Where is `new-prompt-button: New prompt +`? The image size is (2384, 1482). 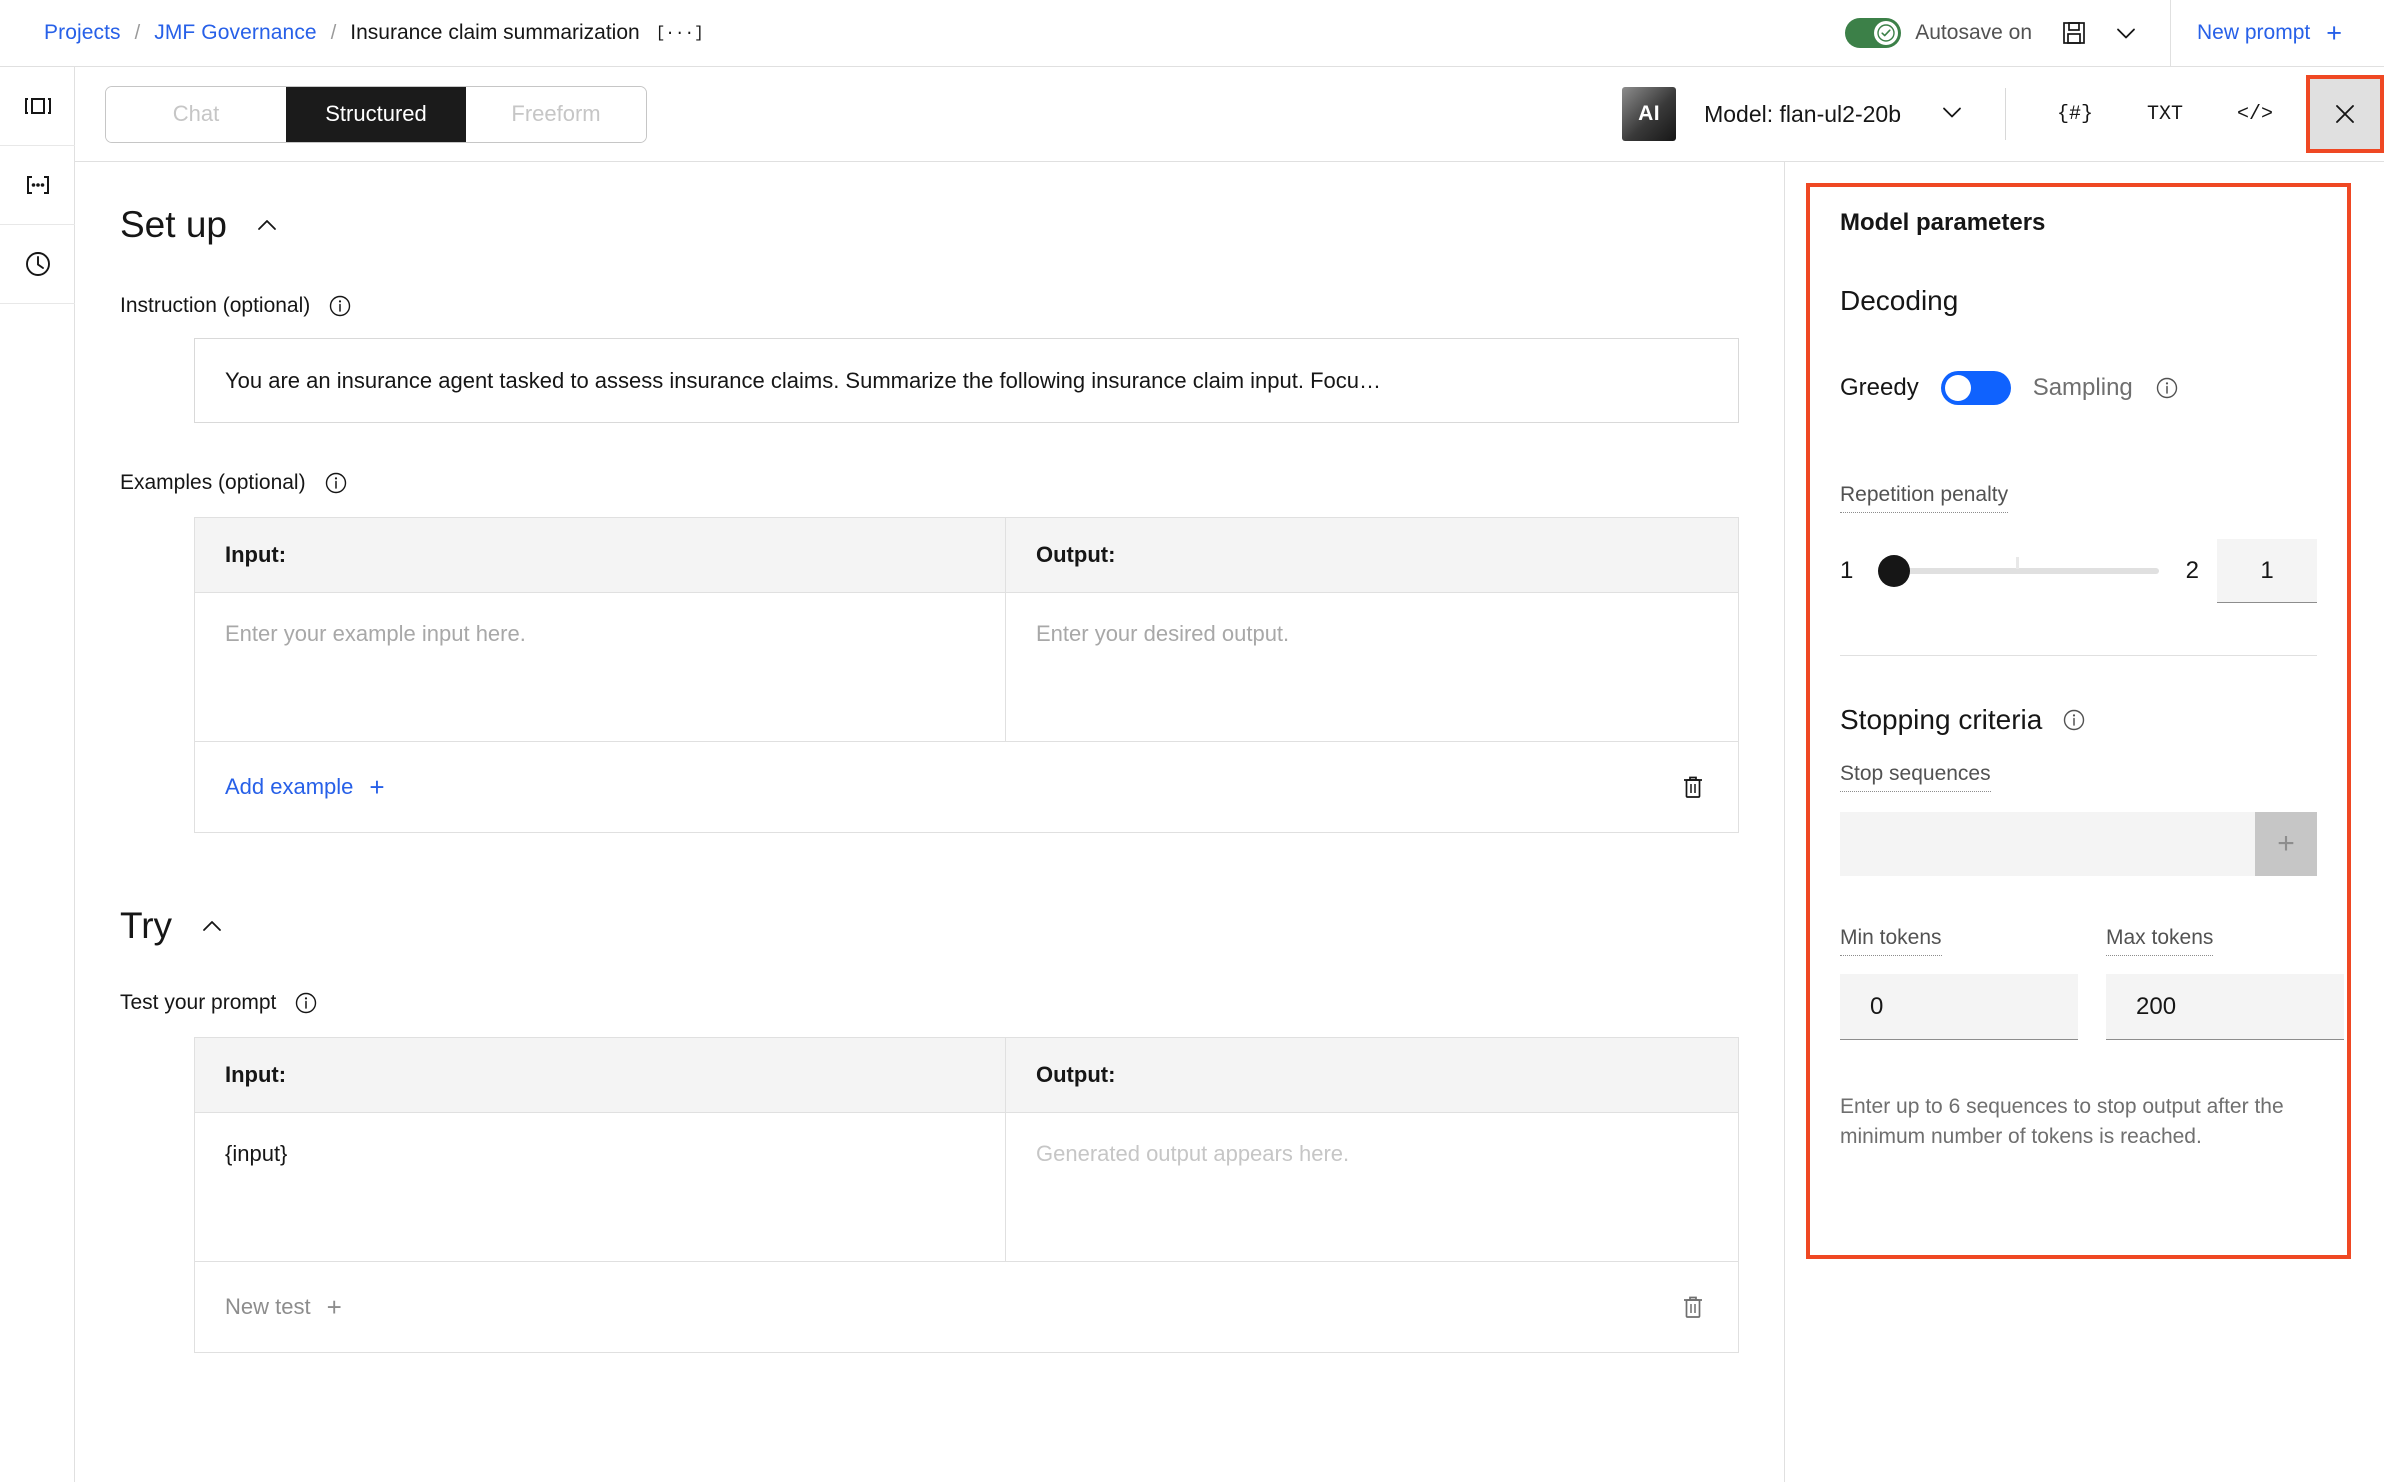 new-prompt-button: New prompt + is located at coordinates (2290, 32).